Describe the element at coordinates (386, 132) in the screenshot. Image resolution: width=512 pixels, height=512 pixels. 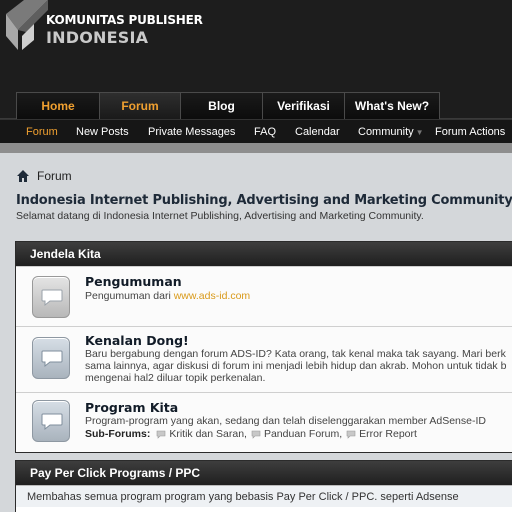
I see `subnav-community-label: Community` at that location.